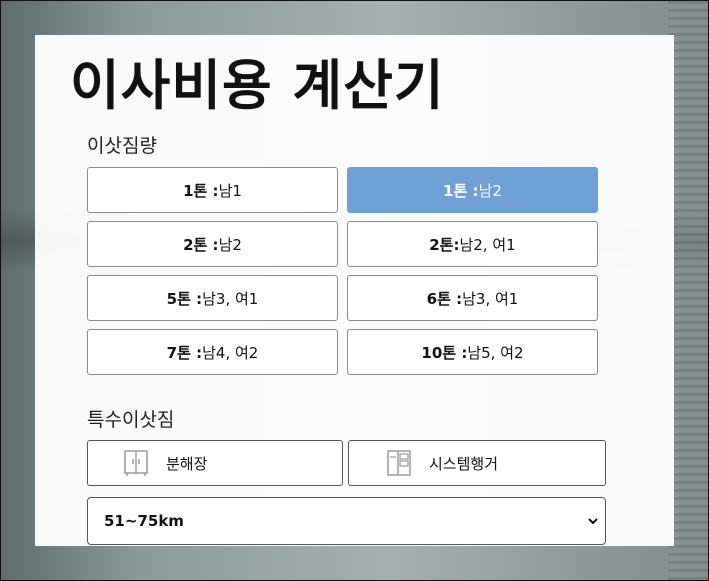 This screenshot has width=709, height=581. What do you see at coordinates (399, 463) in the screenshot?
I see `system-hanger-icon` at bounding box center [399, 463].